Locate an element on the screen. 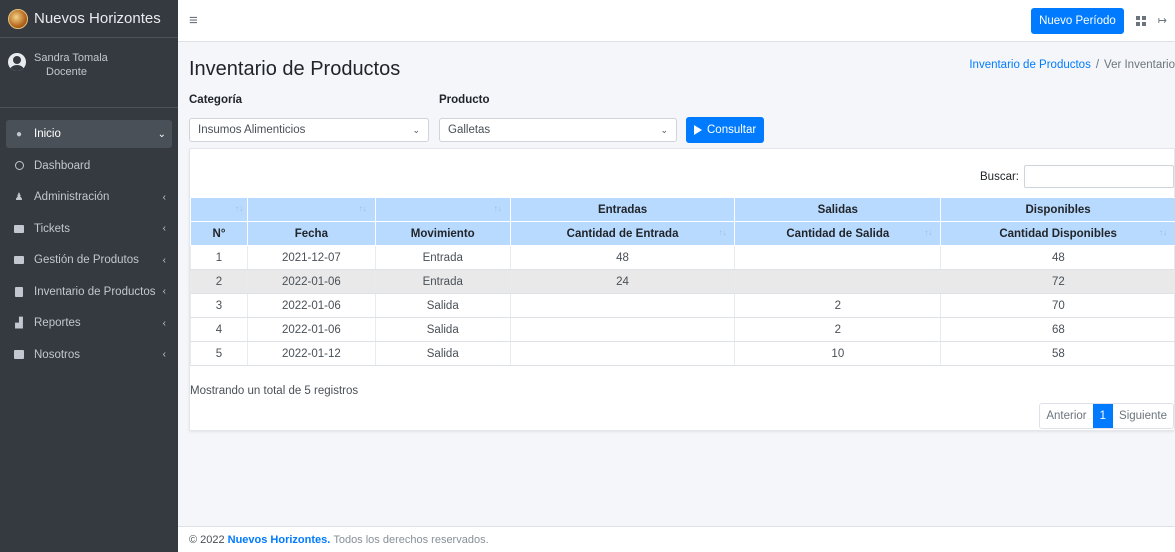  user-role: Docente is located at coordinates (66, 72).